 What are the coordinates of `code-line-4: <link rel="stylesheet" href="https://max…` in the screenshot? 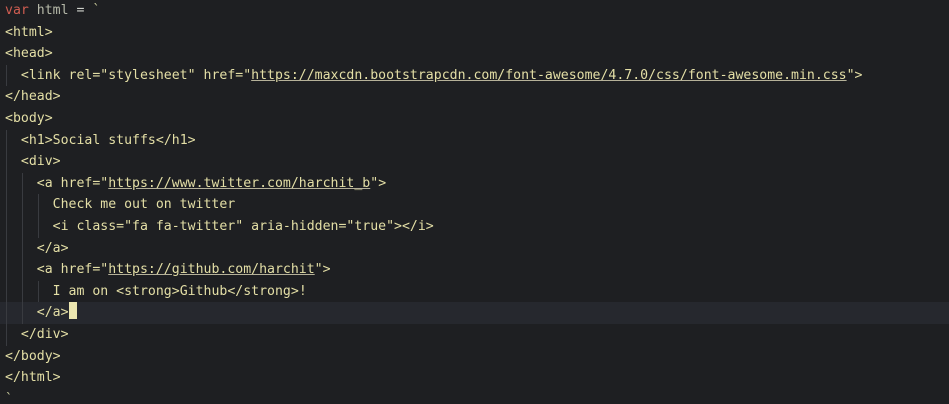 It's located at (474, 75).